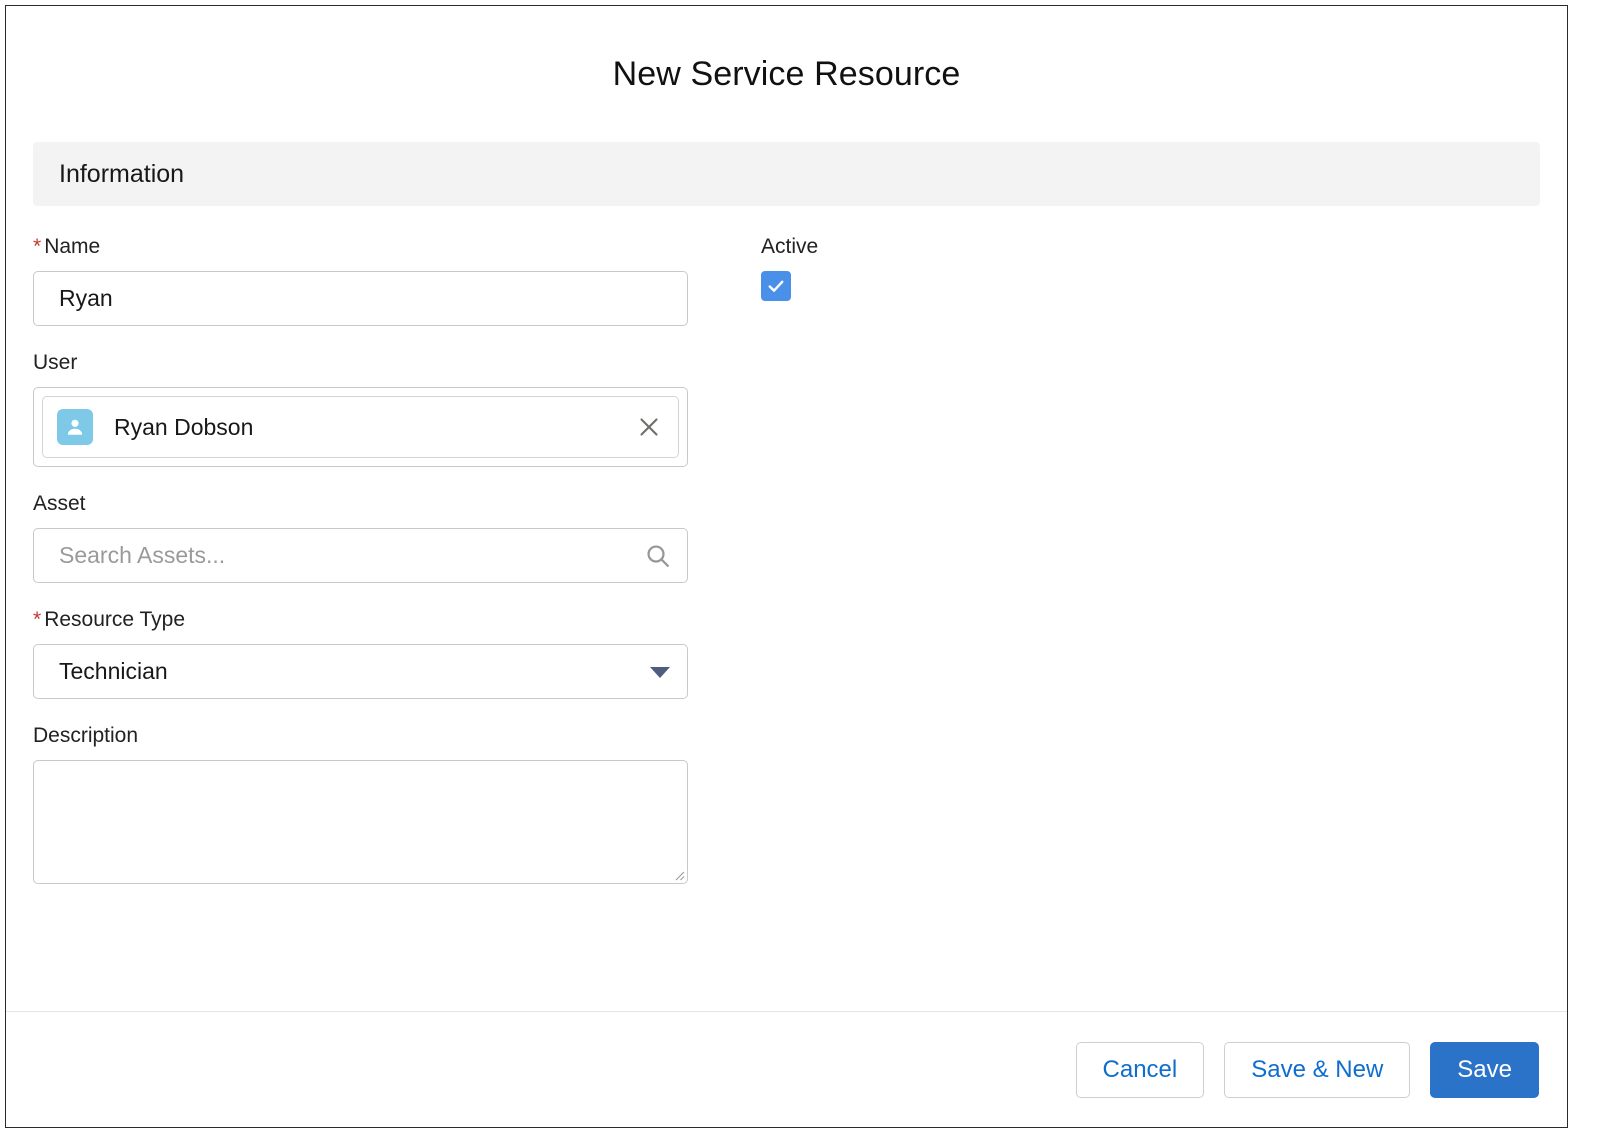  I want to click on section-header-title: Information, so click(122, 173).